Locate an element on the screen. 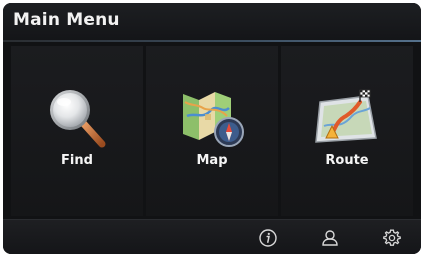  route-label: Route is located at coordinates (347, 160).